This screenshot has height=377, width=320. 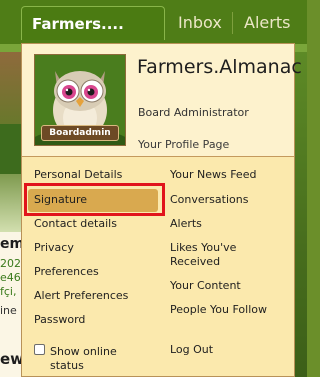 What do you see at coordinates (205, 286) in the screenshot?
I see `menu-item-your-content: Your Content` at bounding box center [205, 286].